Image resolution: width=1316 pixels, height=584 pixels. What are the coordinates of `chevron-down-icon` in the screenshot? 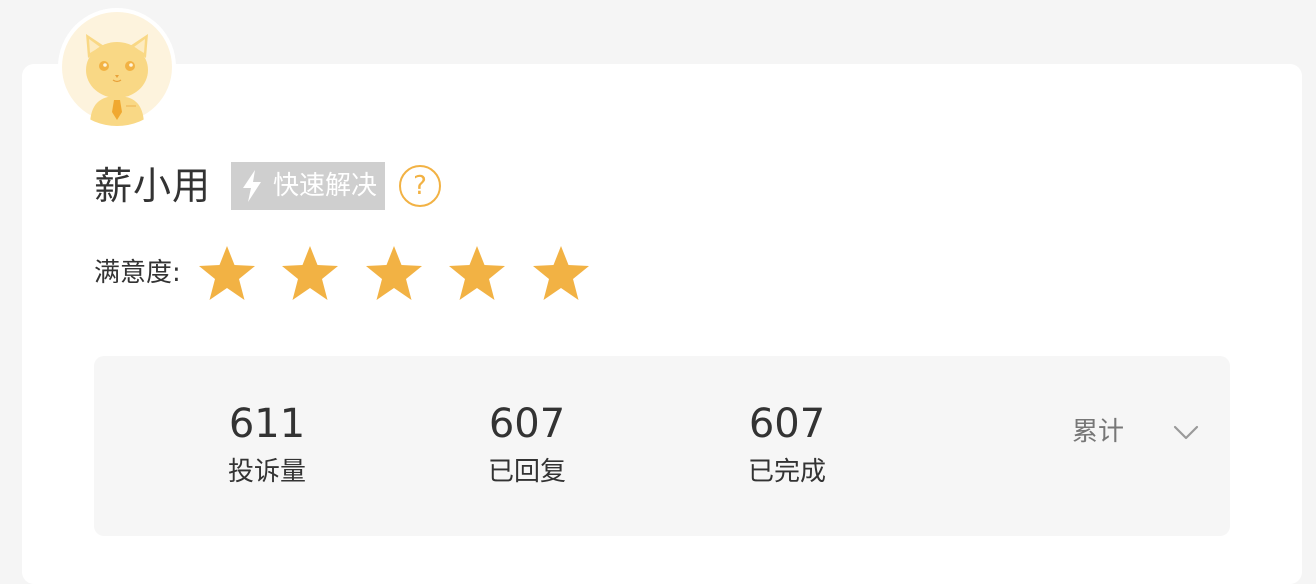 It's located at (1186, 432).